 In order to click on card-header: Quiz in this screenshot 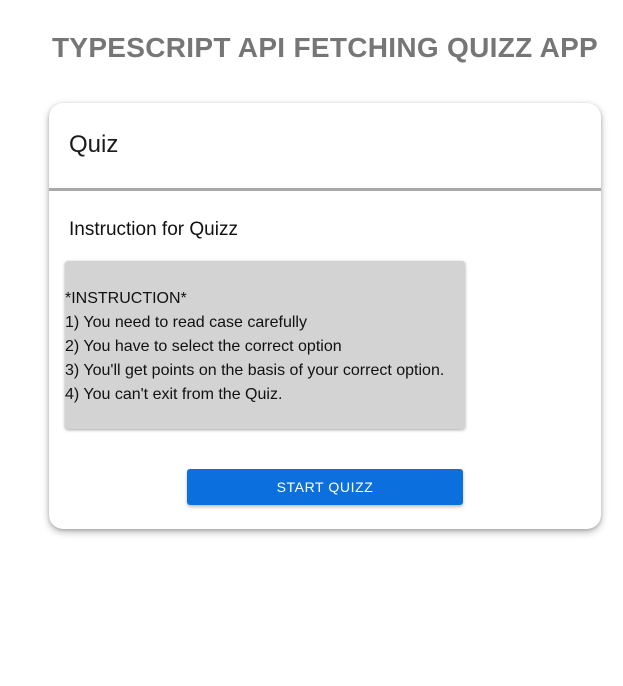, I will do `click(325, 147)`.